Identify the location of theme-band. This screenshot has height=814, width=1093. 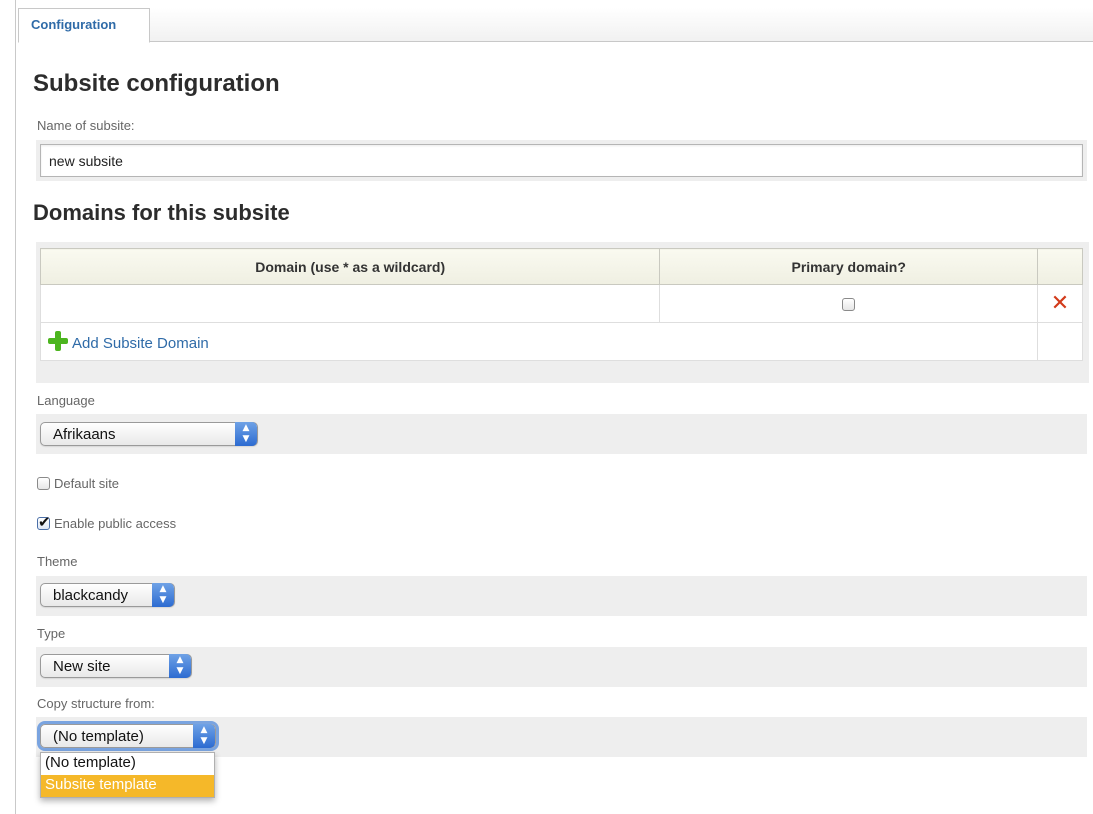
(561, 596).